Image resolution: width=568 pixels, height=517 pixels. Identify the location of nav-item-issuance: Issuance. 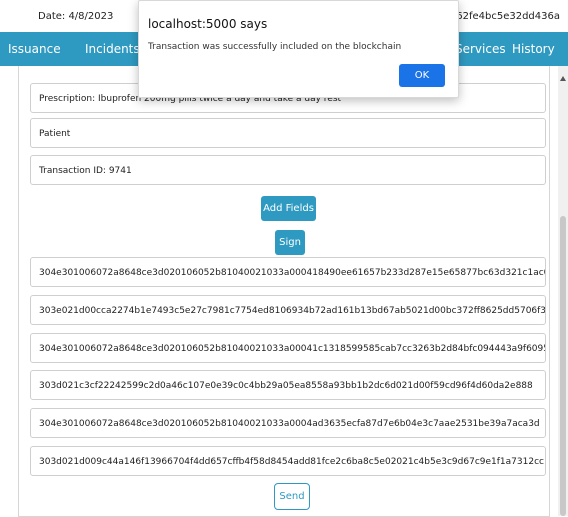
(34, 49).